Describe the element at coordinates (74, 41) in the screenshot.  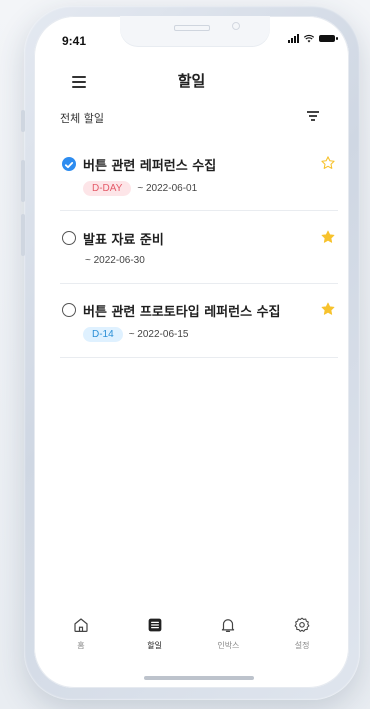
I see `status-time: 9:41` at that location.